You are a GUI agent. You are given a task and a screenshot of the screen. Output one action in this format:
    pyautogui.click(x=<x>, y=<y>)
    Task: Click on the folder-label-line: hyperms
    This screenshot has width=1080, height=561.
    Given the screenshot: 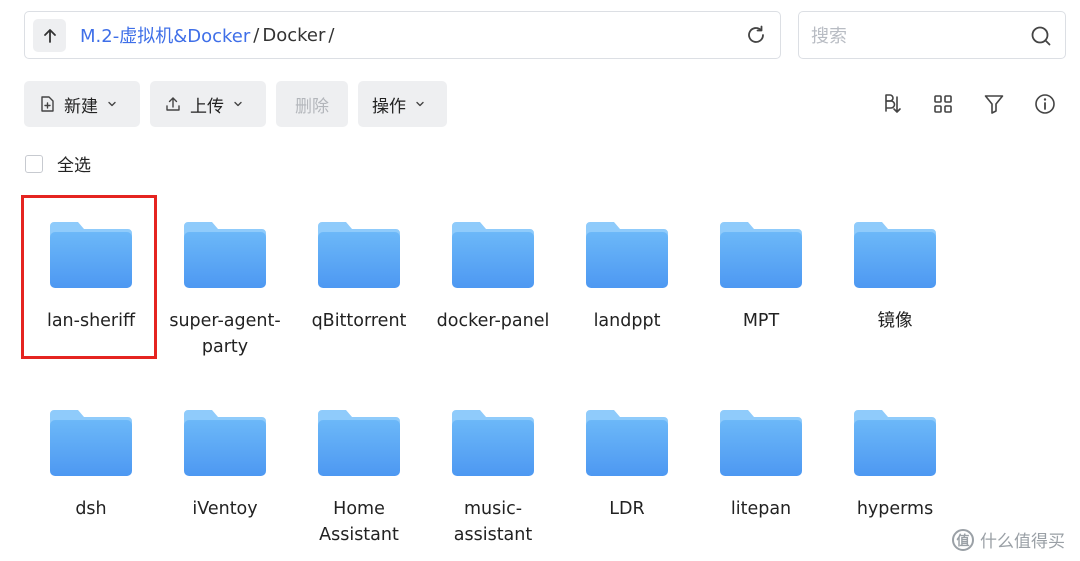 What is the action you would take?
    pyautogui.click(x=895, y=509)
    